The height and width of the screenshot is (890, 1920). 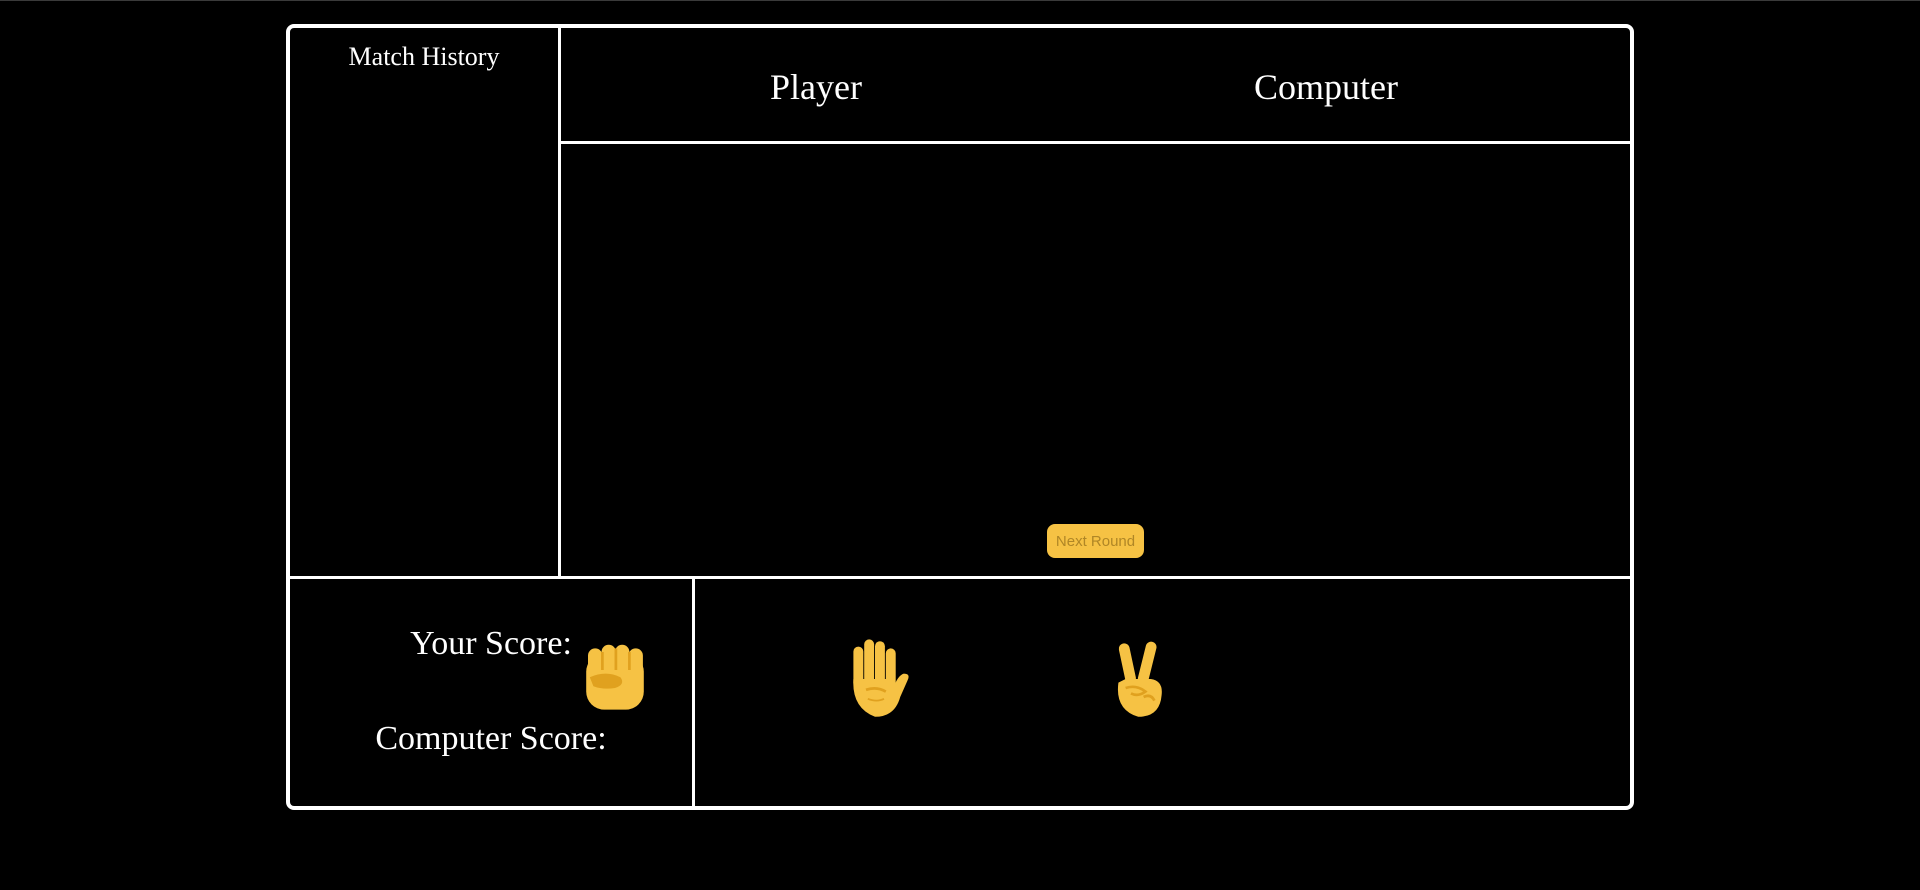 I want to click on scissors-button, so click(x=1140, y=679).